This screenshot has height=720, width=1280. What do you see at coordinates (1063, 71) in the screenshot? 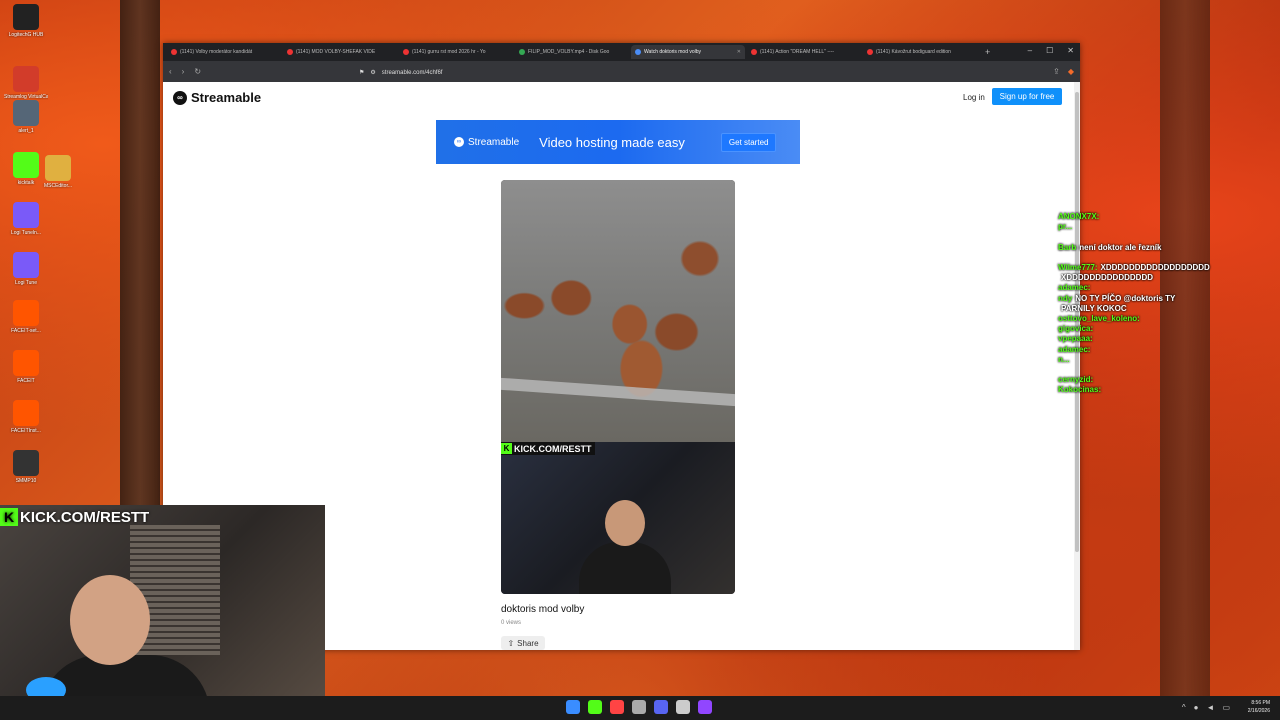
I see `toolbar-right: ⇪ ◆` at bounding box center [1063, 71].